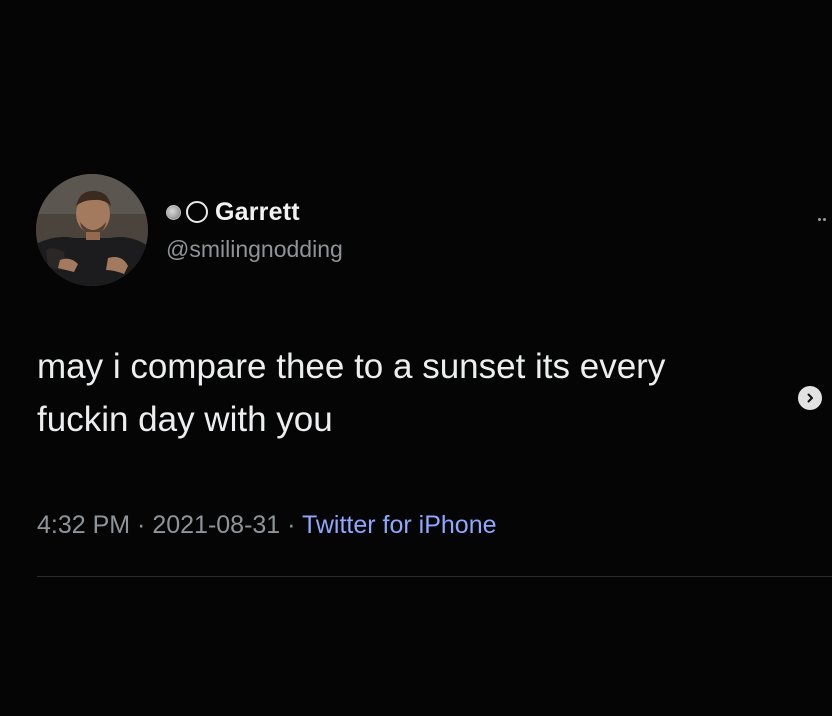 This screenshot has width=832, height=716. What do you see at coordinates (399, 525) in the screenshot?
I see `tweet-source-link: Twitter for iPhone` at bounding box center [399, 525].